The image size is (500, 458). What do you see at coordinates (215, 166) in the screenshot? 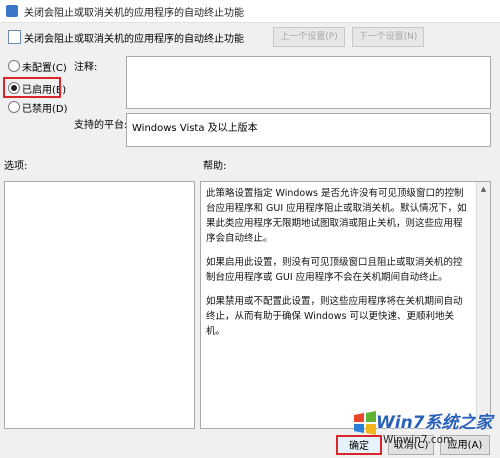
I see `help-label: 帮助:` at bounding box center [215, 166].